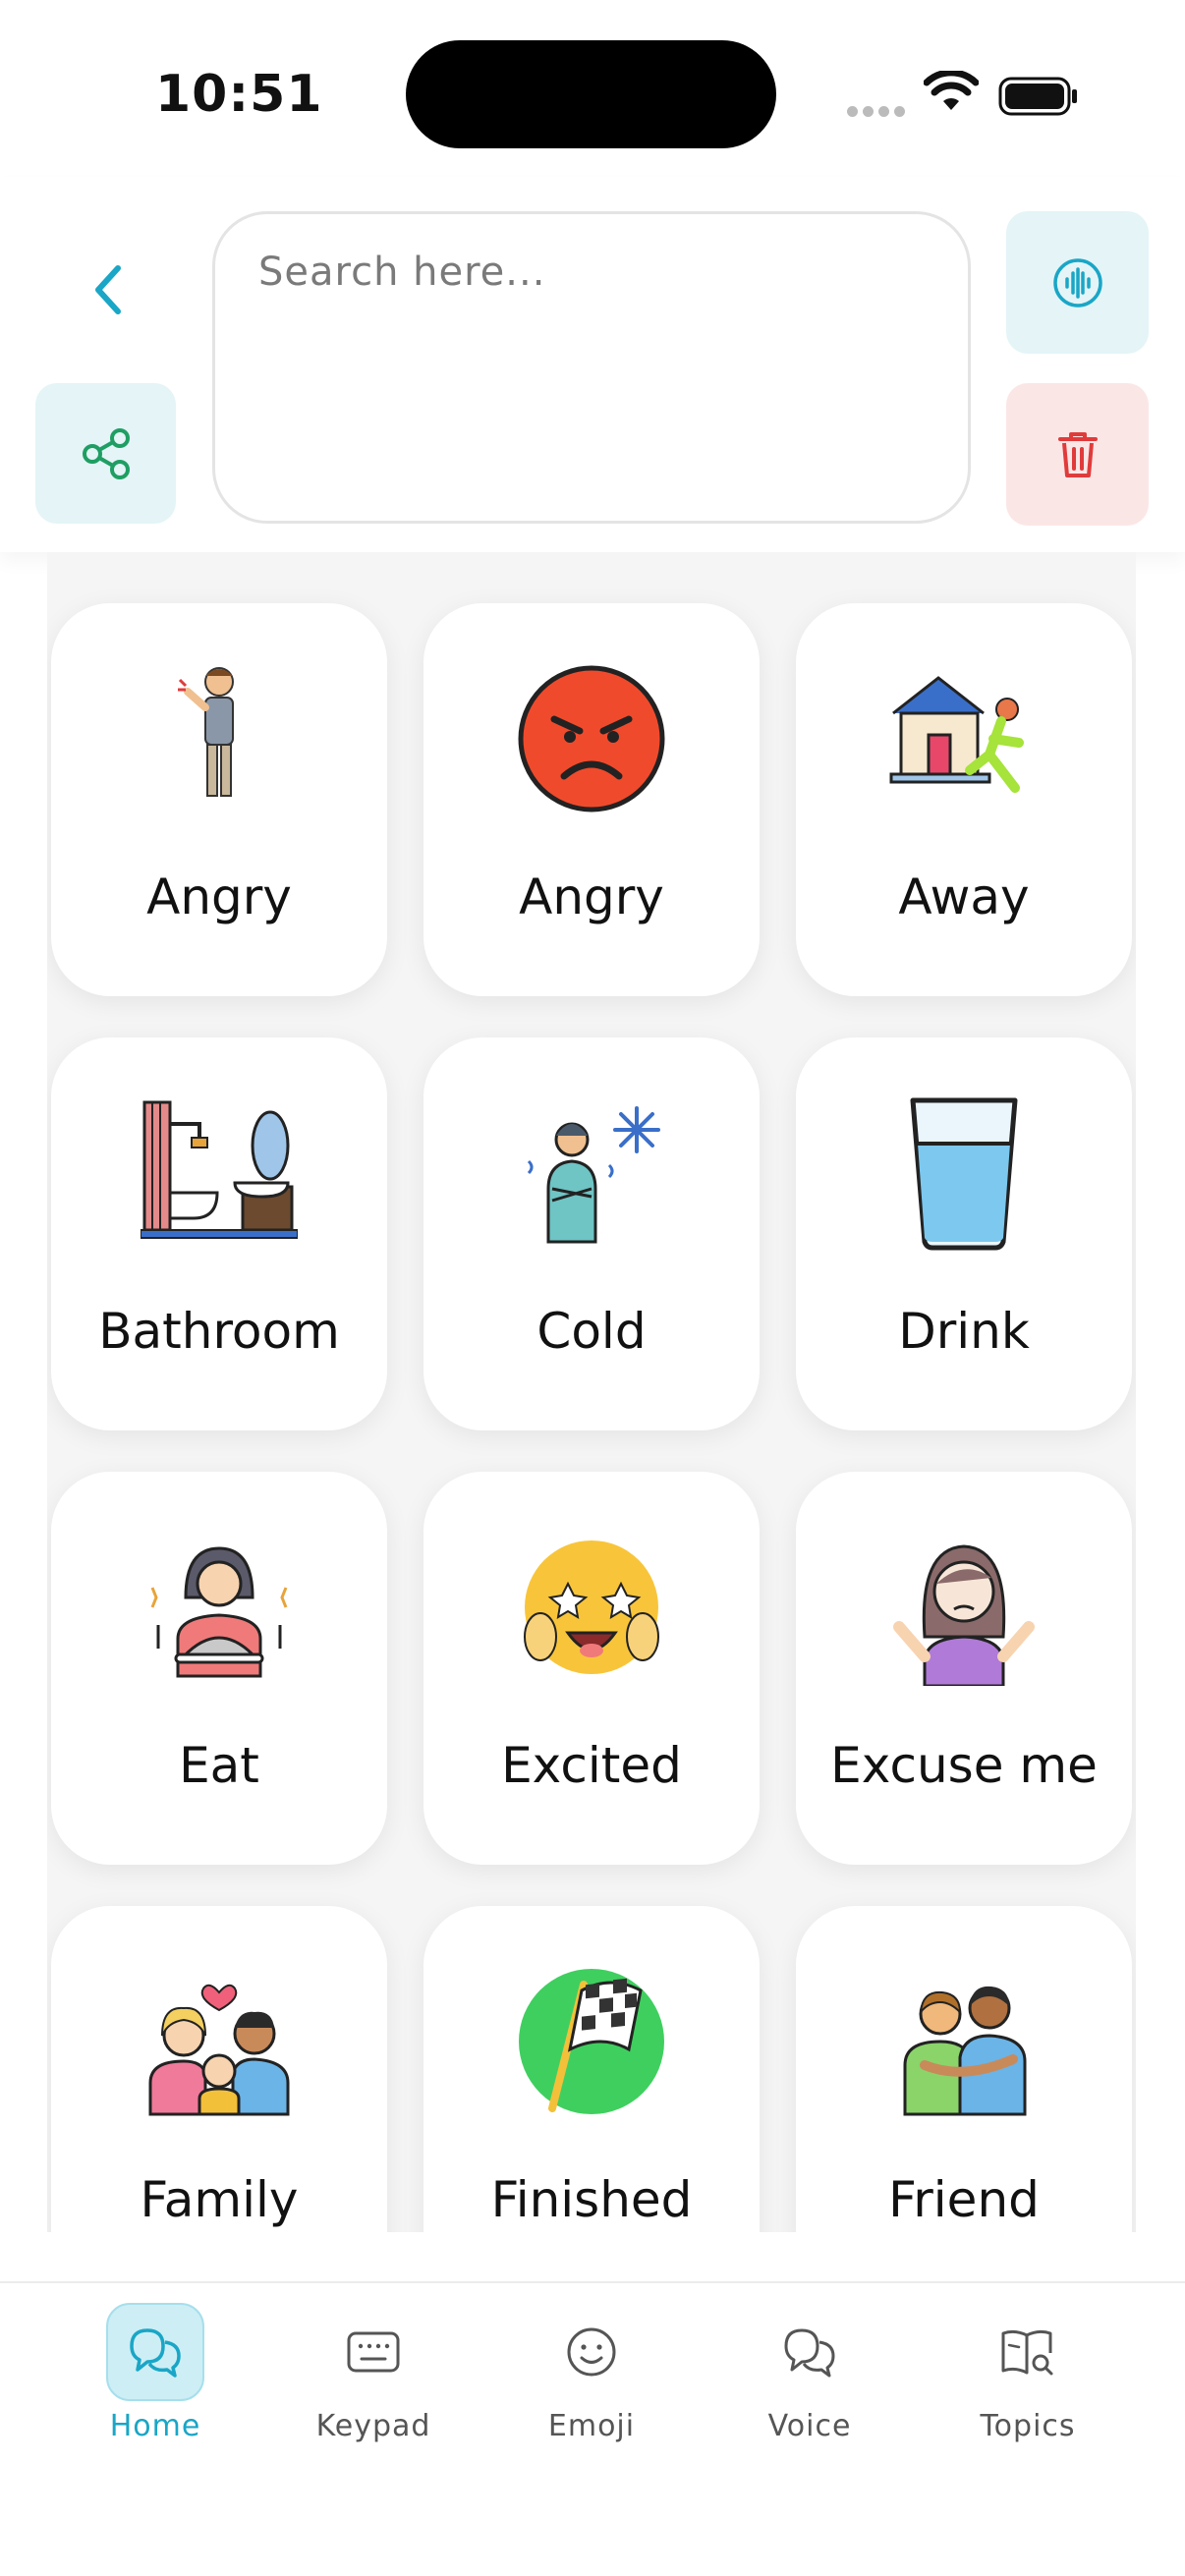 The image size is (1185, 2576). I want to click on nav-home: Home, so click(155, 2381).